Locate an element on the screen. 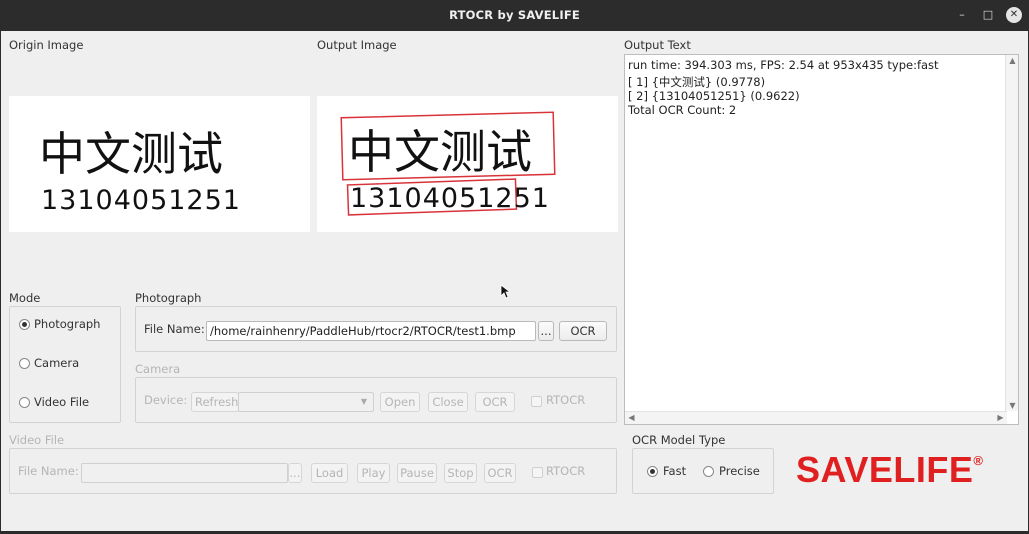 This screenshot has height=534, width=1029. model-type-group: Fast Precise is located at coordinates (703, 471).